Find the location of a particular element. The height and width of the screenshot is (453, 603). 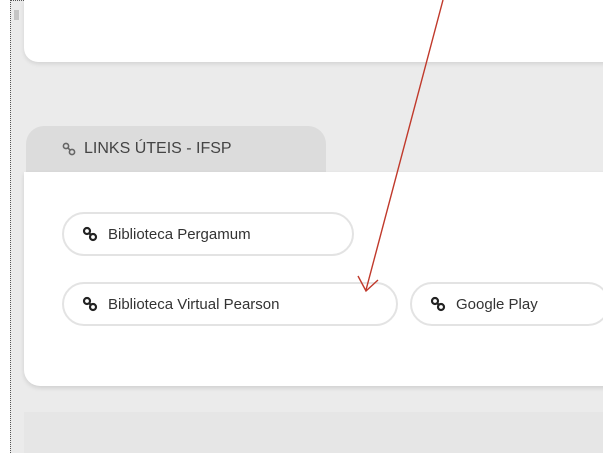

link-biblioteca-pergamum: Biblioteca Pergamum is located at coordinates (208, 234).